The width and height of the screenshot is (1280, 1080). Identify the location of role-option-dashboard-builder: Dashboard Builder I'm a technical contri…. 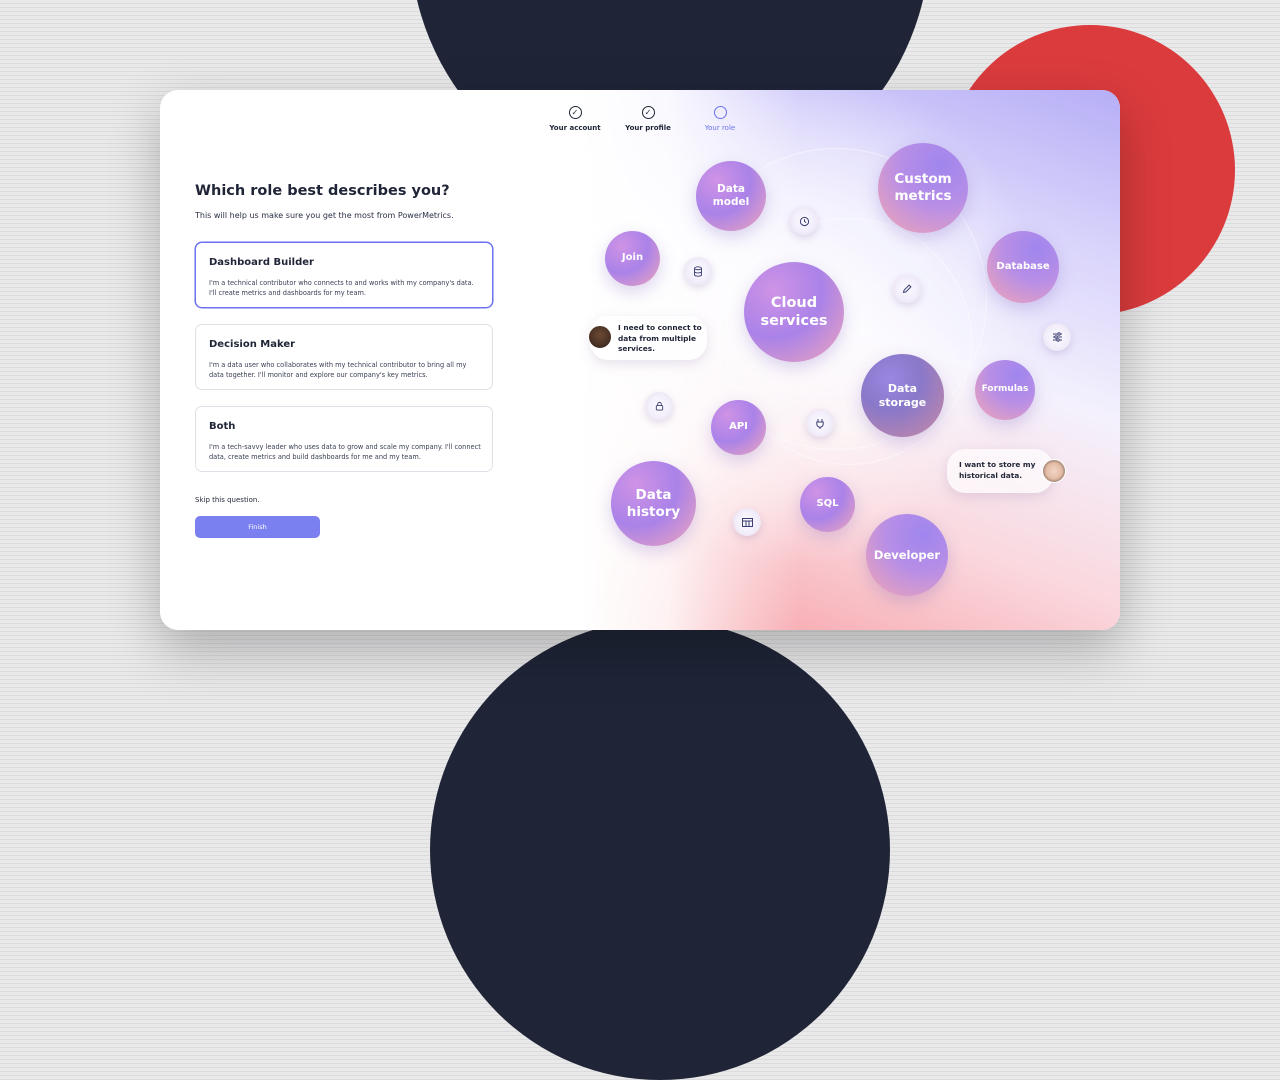
(344, 275).